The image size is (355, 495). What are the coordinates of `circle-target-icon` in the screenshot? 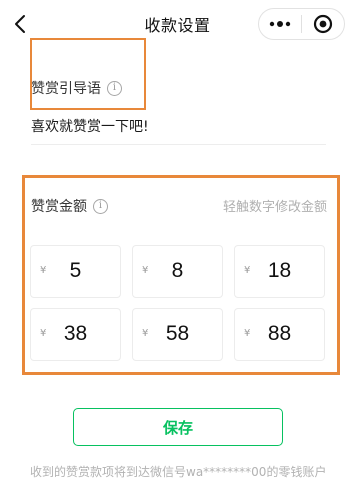 It's located at (323, 24).